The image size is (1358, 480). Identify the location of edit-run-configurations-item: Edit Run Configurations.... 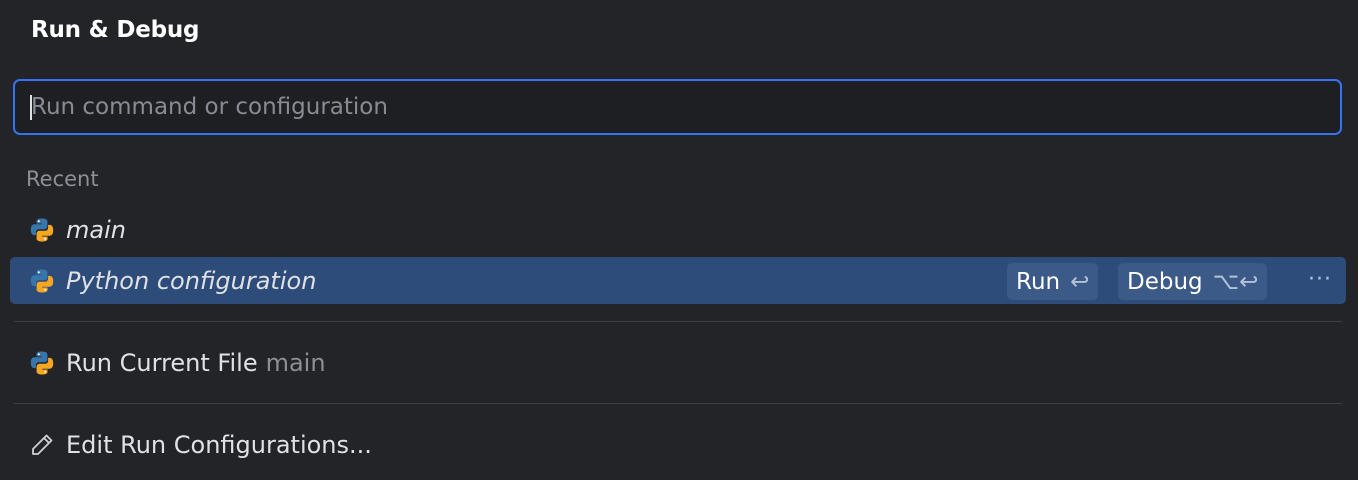
(678, 444).